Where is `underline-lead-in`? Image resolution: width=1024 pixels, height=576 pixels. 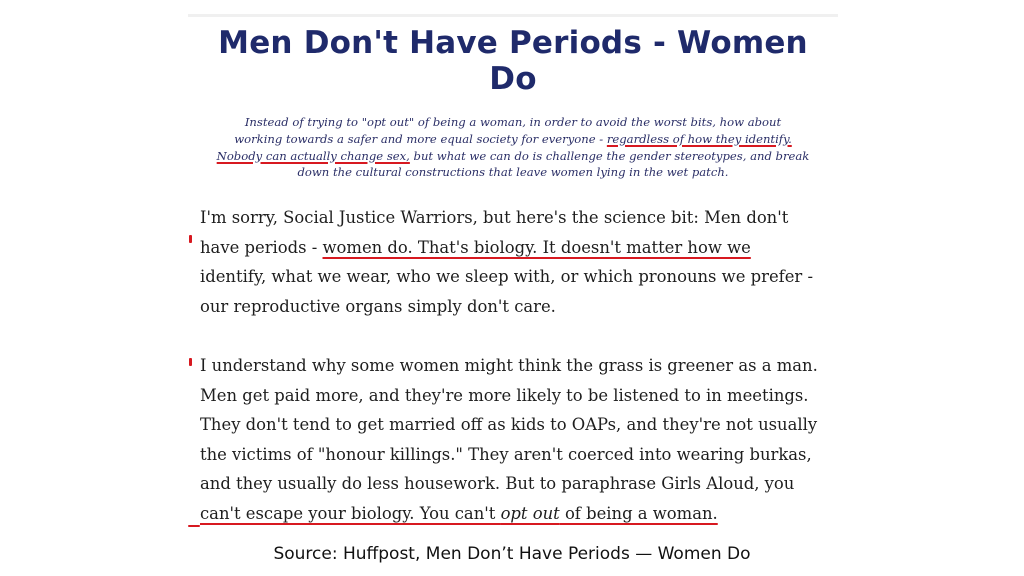
underline-lead-in is located at coordinates (194, 526).